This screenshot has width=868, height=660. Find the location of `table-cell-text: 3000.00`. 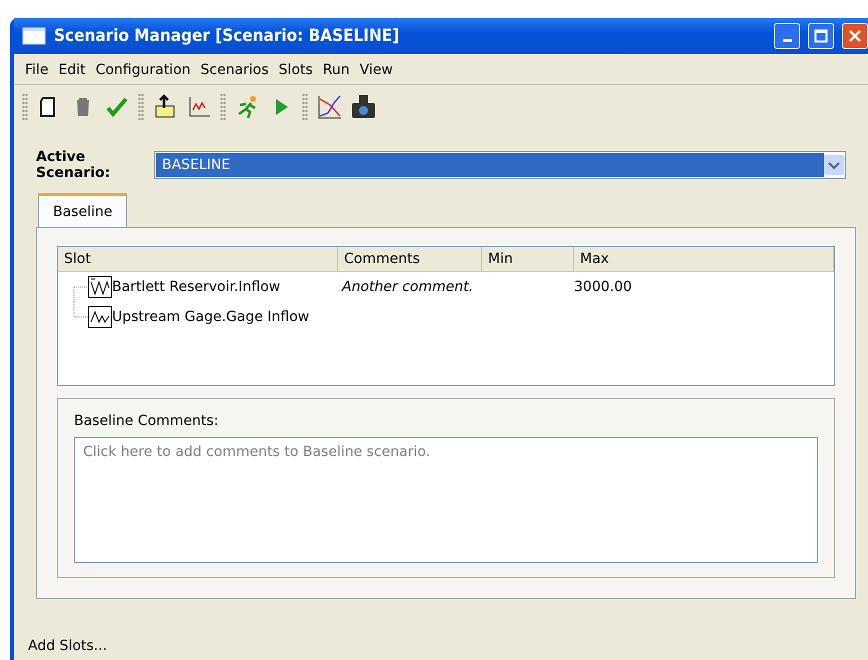

table-cell-text: 3000.00 is located at coordinates (603, 287).